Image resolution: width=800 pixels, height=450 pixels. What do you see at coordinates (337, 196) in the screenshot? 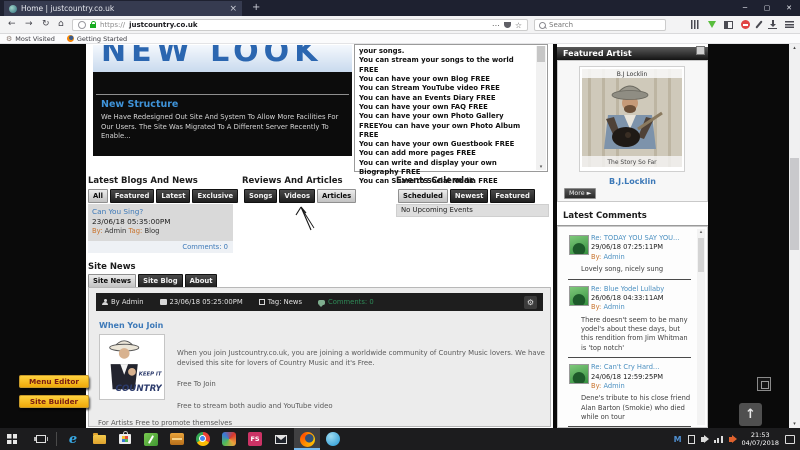
I see `tab-articles: Articles` at bounding box center [337, 196].